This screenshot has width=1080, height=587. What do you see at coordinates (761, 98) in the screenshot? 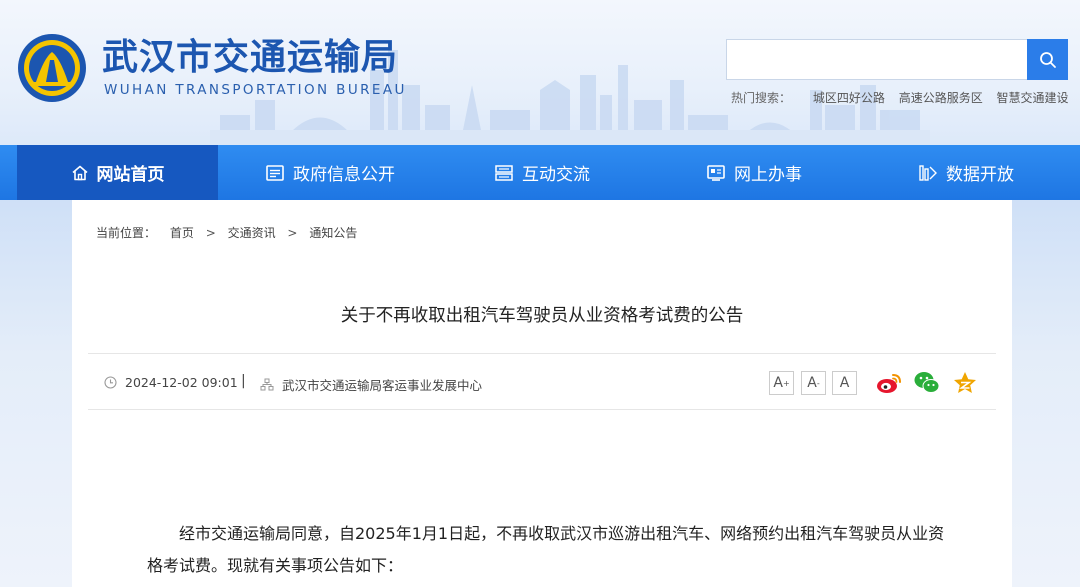
I see `hot-search-label: 热门搜索：` at bounding box center [761, 98].